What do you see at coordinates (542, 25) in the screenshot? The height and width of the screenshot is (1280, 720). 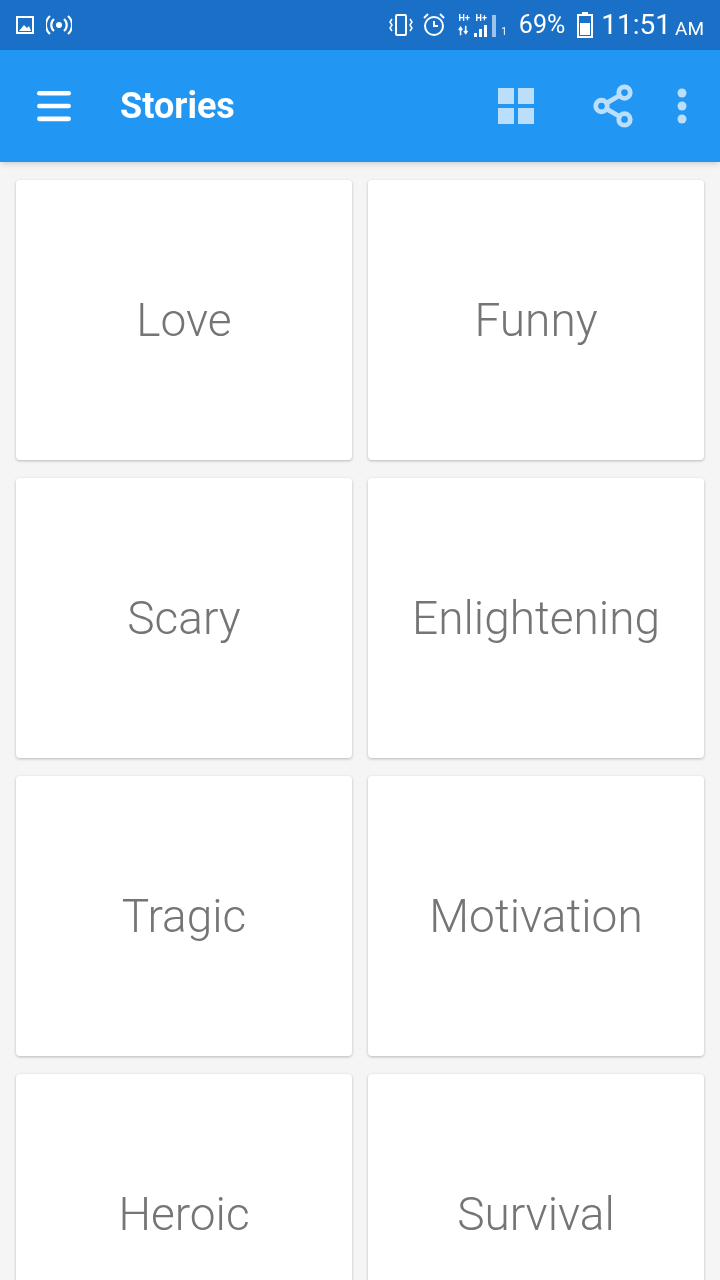 I see `battery-percentage: 69%` at bounding box center [542, 25].